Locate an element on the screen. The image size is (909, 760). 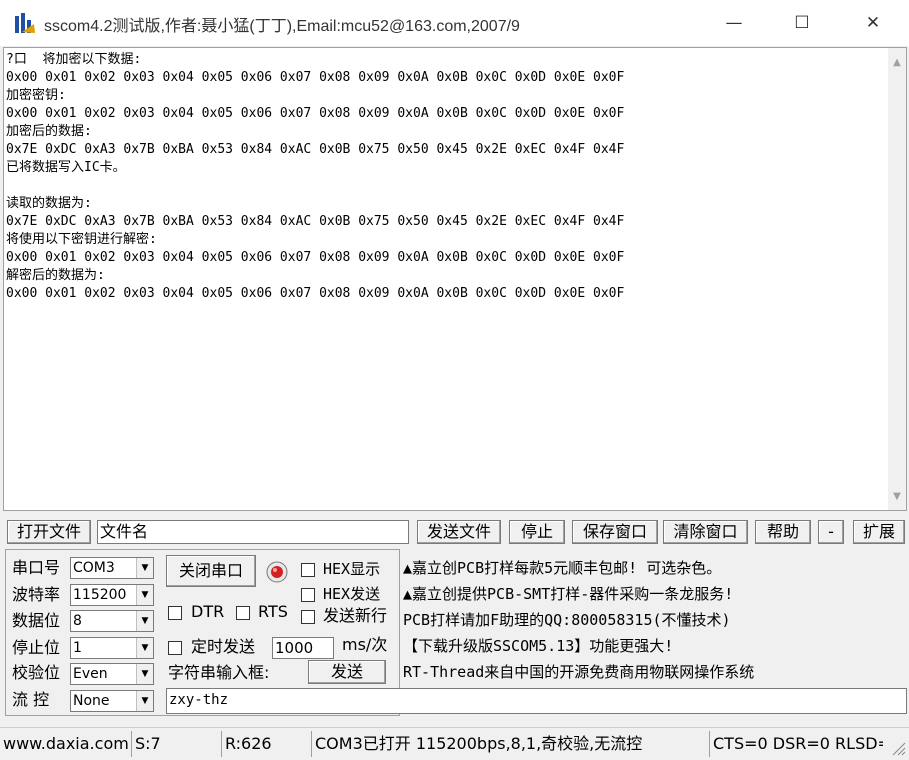
databits-value: 8 is located at coordinates (77, 621).